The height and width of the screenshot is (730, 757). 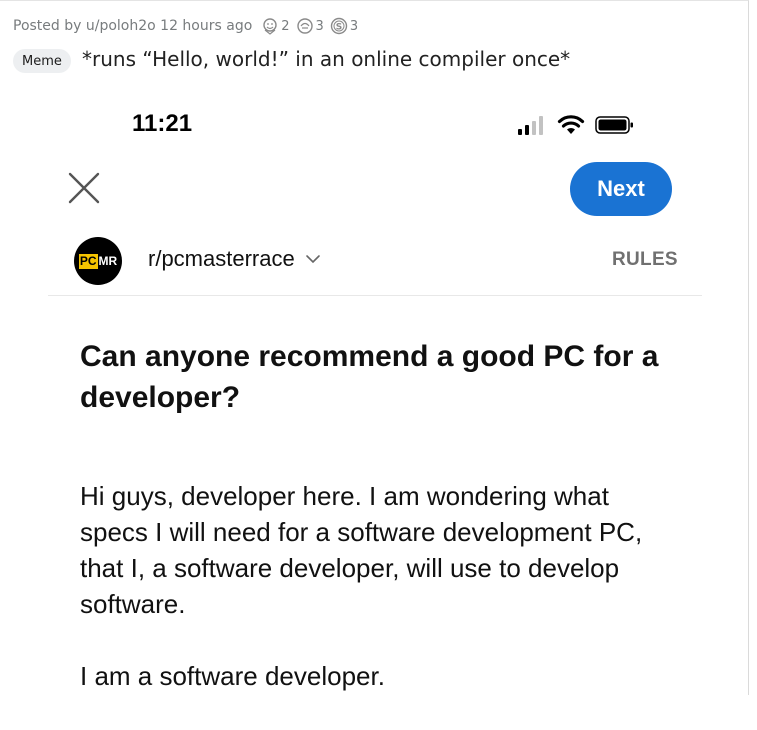 I want to click on community-avatar: PC MR, so click(x=98, y=261).